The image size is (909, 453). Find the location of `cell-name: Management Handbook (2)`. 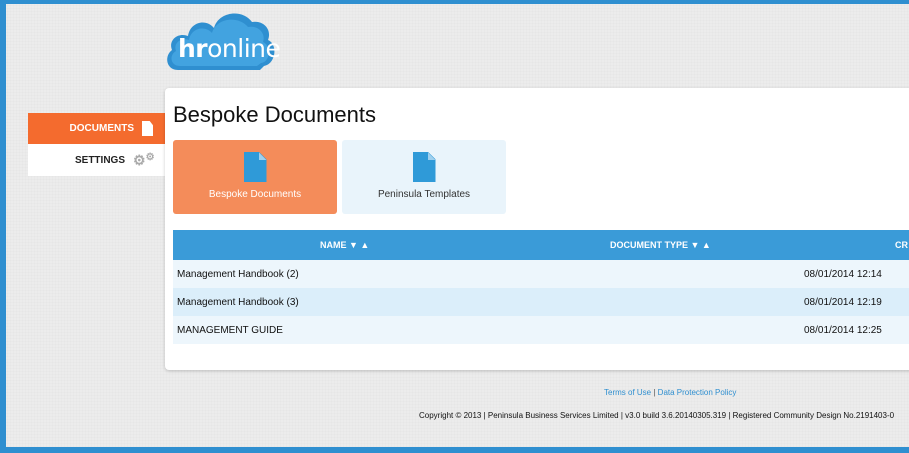

cell-name: Management Handbook (2) is located at coordinates (238, 274).